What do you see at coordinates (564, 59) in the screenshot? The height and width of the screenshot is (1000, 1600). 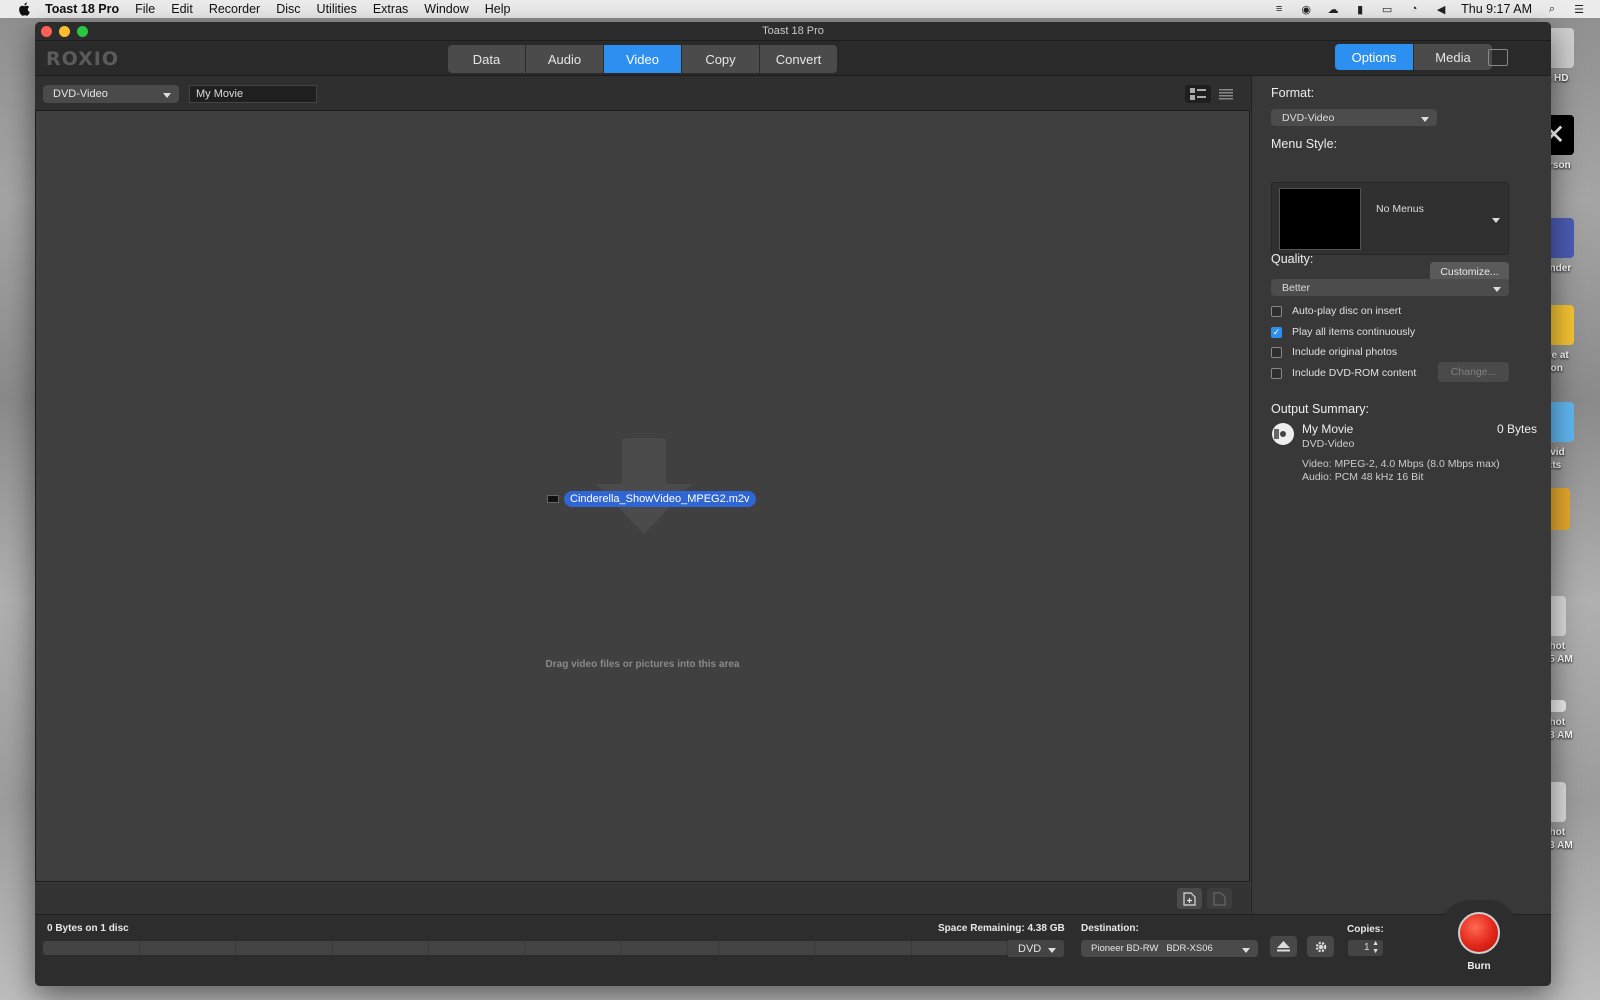 I see `tab-audio: Audio` at bounding box center [564, 59].